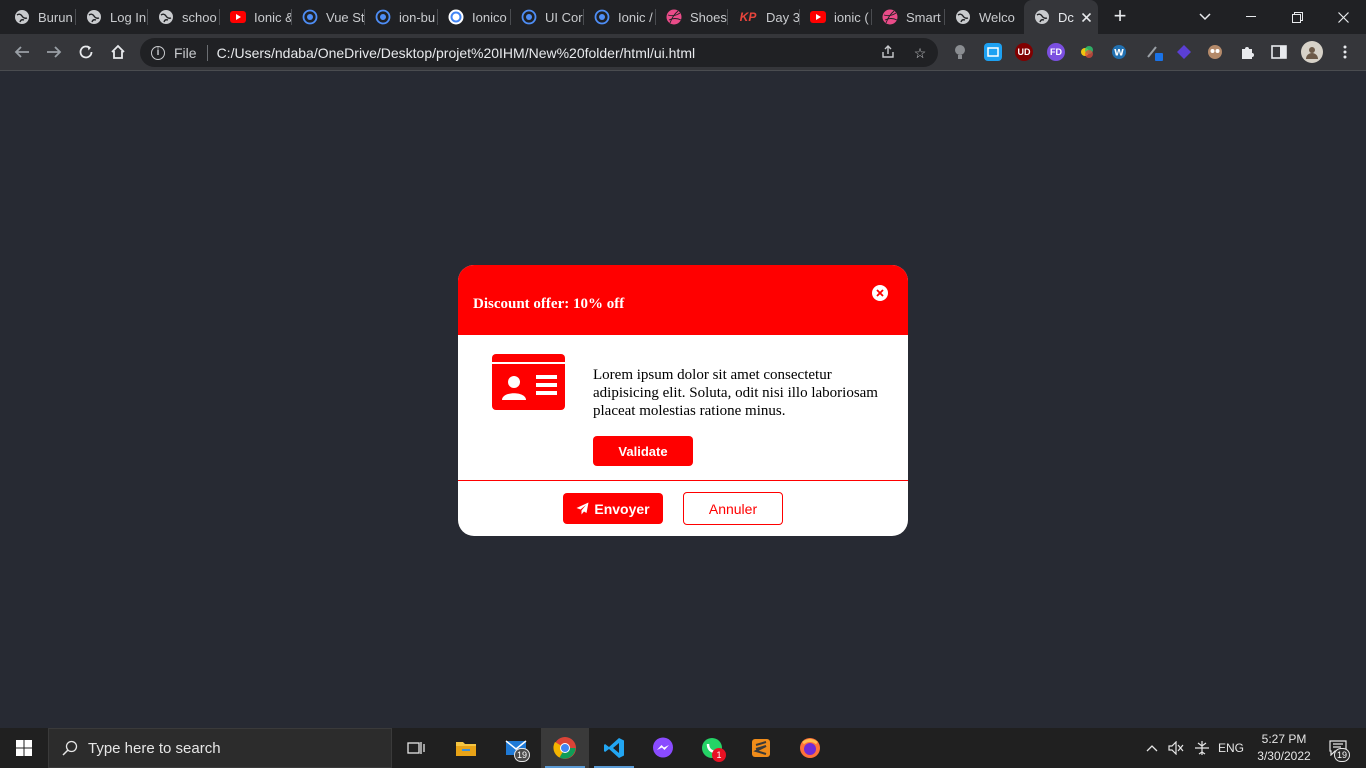 The height and width of the screenshot is (768, 1366). Describe the element at coordinates (993, 52) in the screenshot. I see `screenshot-extension-icon` at that location.